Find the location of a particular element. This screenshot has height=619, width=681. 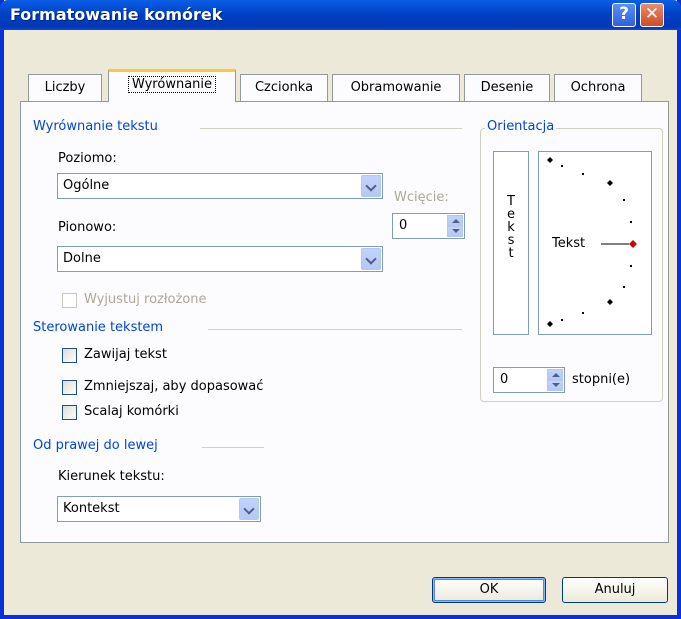

merge-cells-label: Scalaj komórki is located at coordinates (131, 411).